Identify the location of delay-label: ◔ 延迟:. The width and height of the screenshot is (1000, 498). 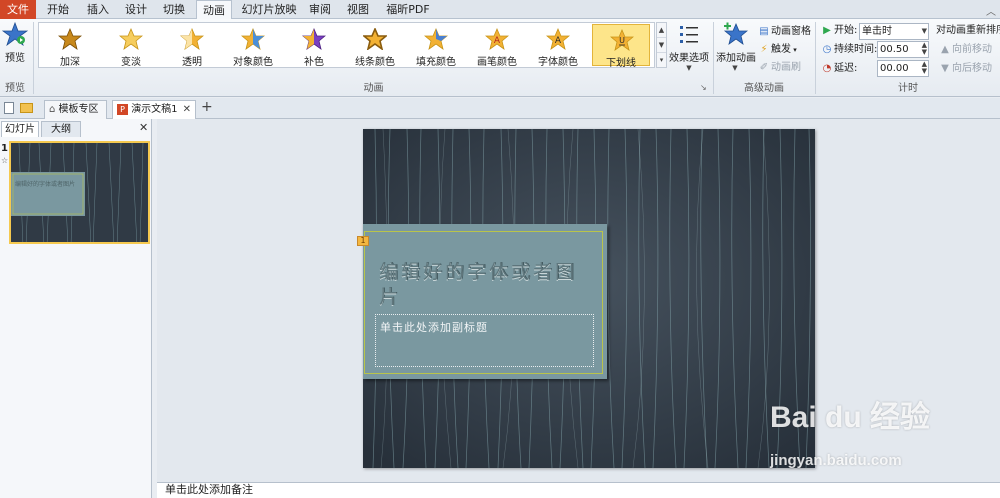
(839, 68).